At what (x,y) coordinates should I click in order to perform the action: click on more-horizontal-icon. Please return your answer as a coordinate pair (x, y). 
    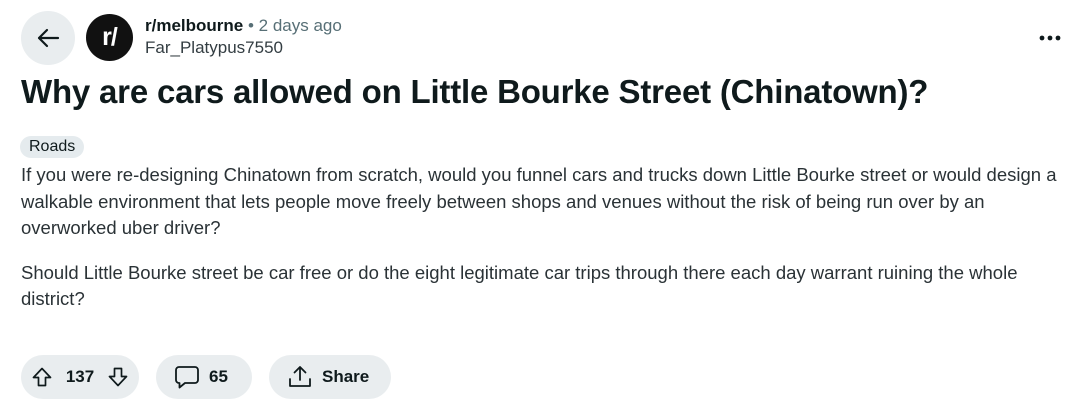
    Looking at the image, I should click on (1050, 38).